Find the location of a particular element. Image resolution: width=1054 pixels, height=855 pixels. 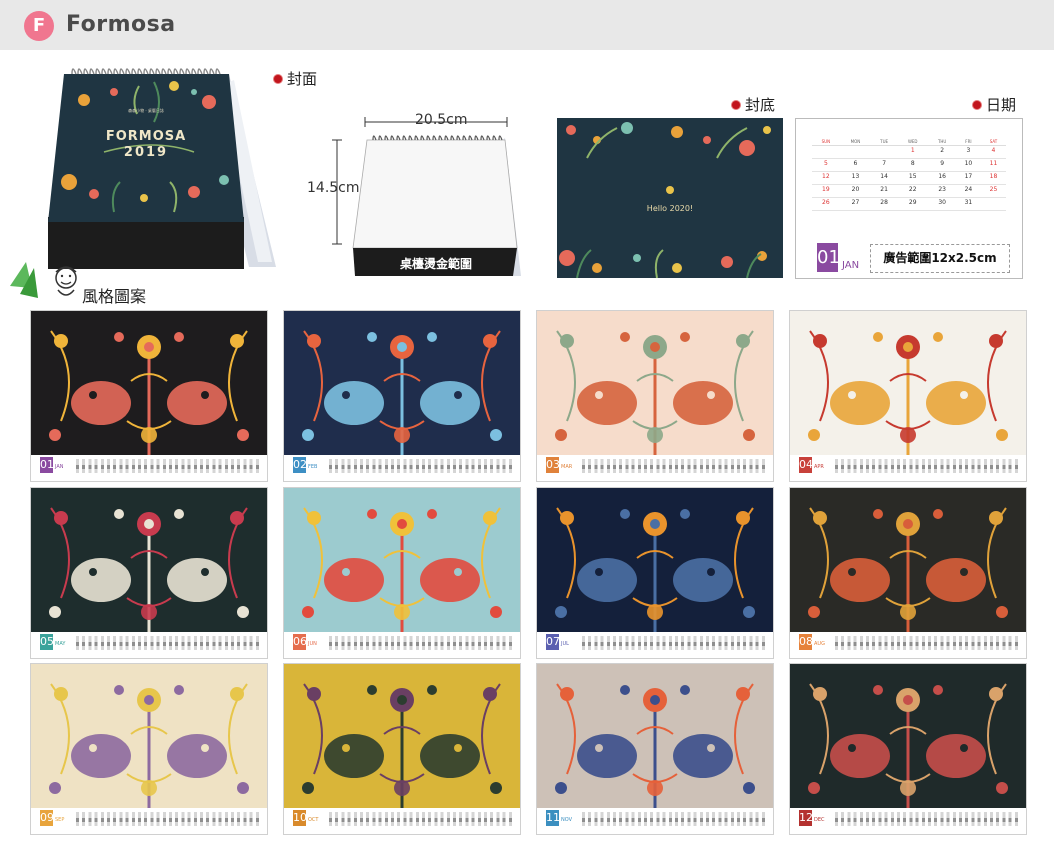

month-name: AUG is located at coordinates (819, 644).